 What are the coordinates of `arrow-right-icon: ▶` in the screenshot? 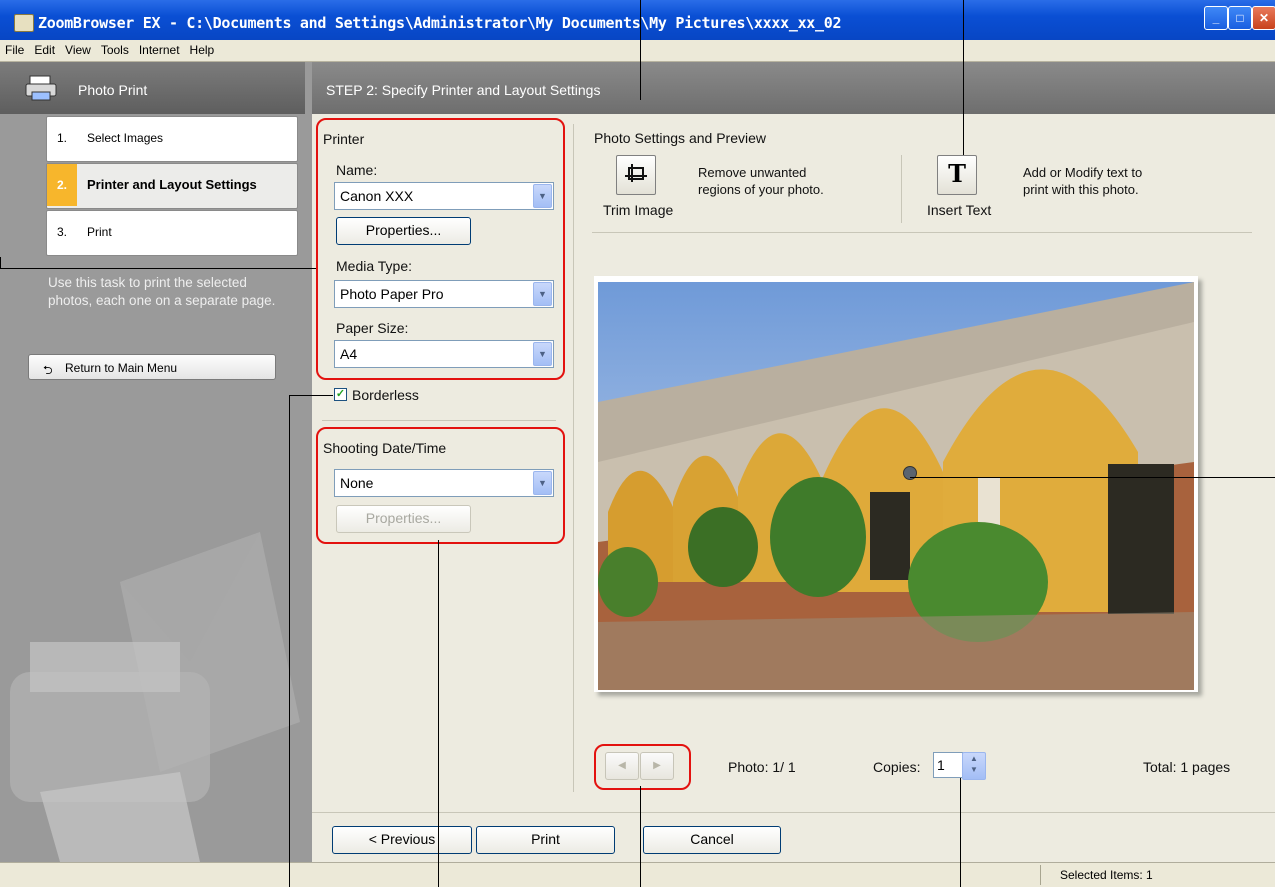 It's located at (657, 765).